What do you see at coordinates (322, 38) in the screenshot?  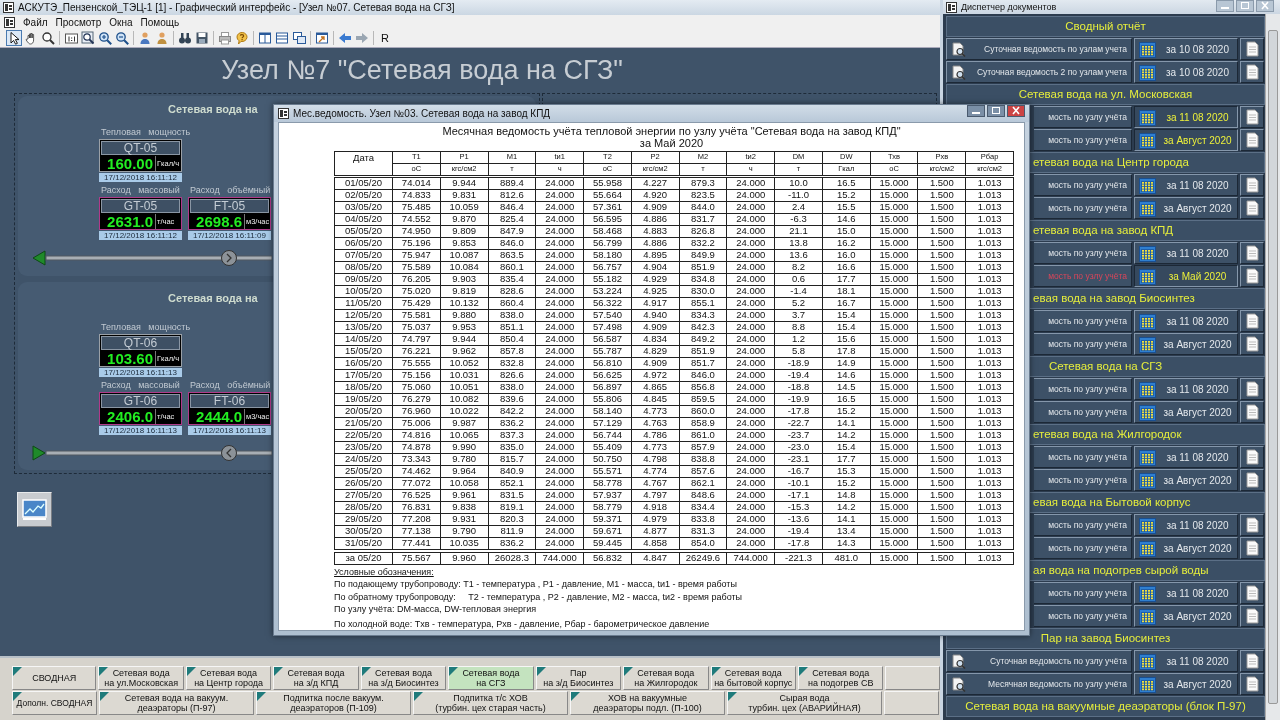 I see `window-arrow-icon` at bounding box center [322, 38].